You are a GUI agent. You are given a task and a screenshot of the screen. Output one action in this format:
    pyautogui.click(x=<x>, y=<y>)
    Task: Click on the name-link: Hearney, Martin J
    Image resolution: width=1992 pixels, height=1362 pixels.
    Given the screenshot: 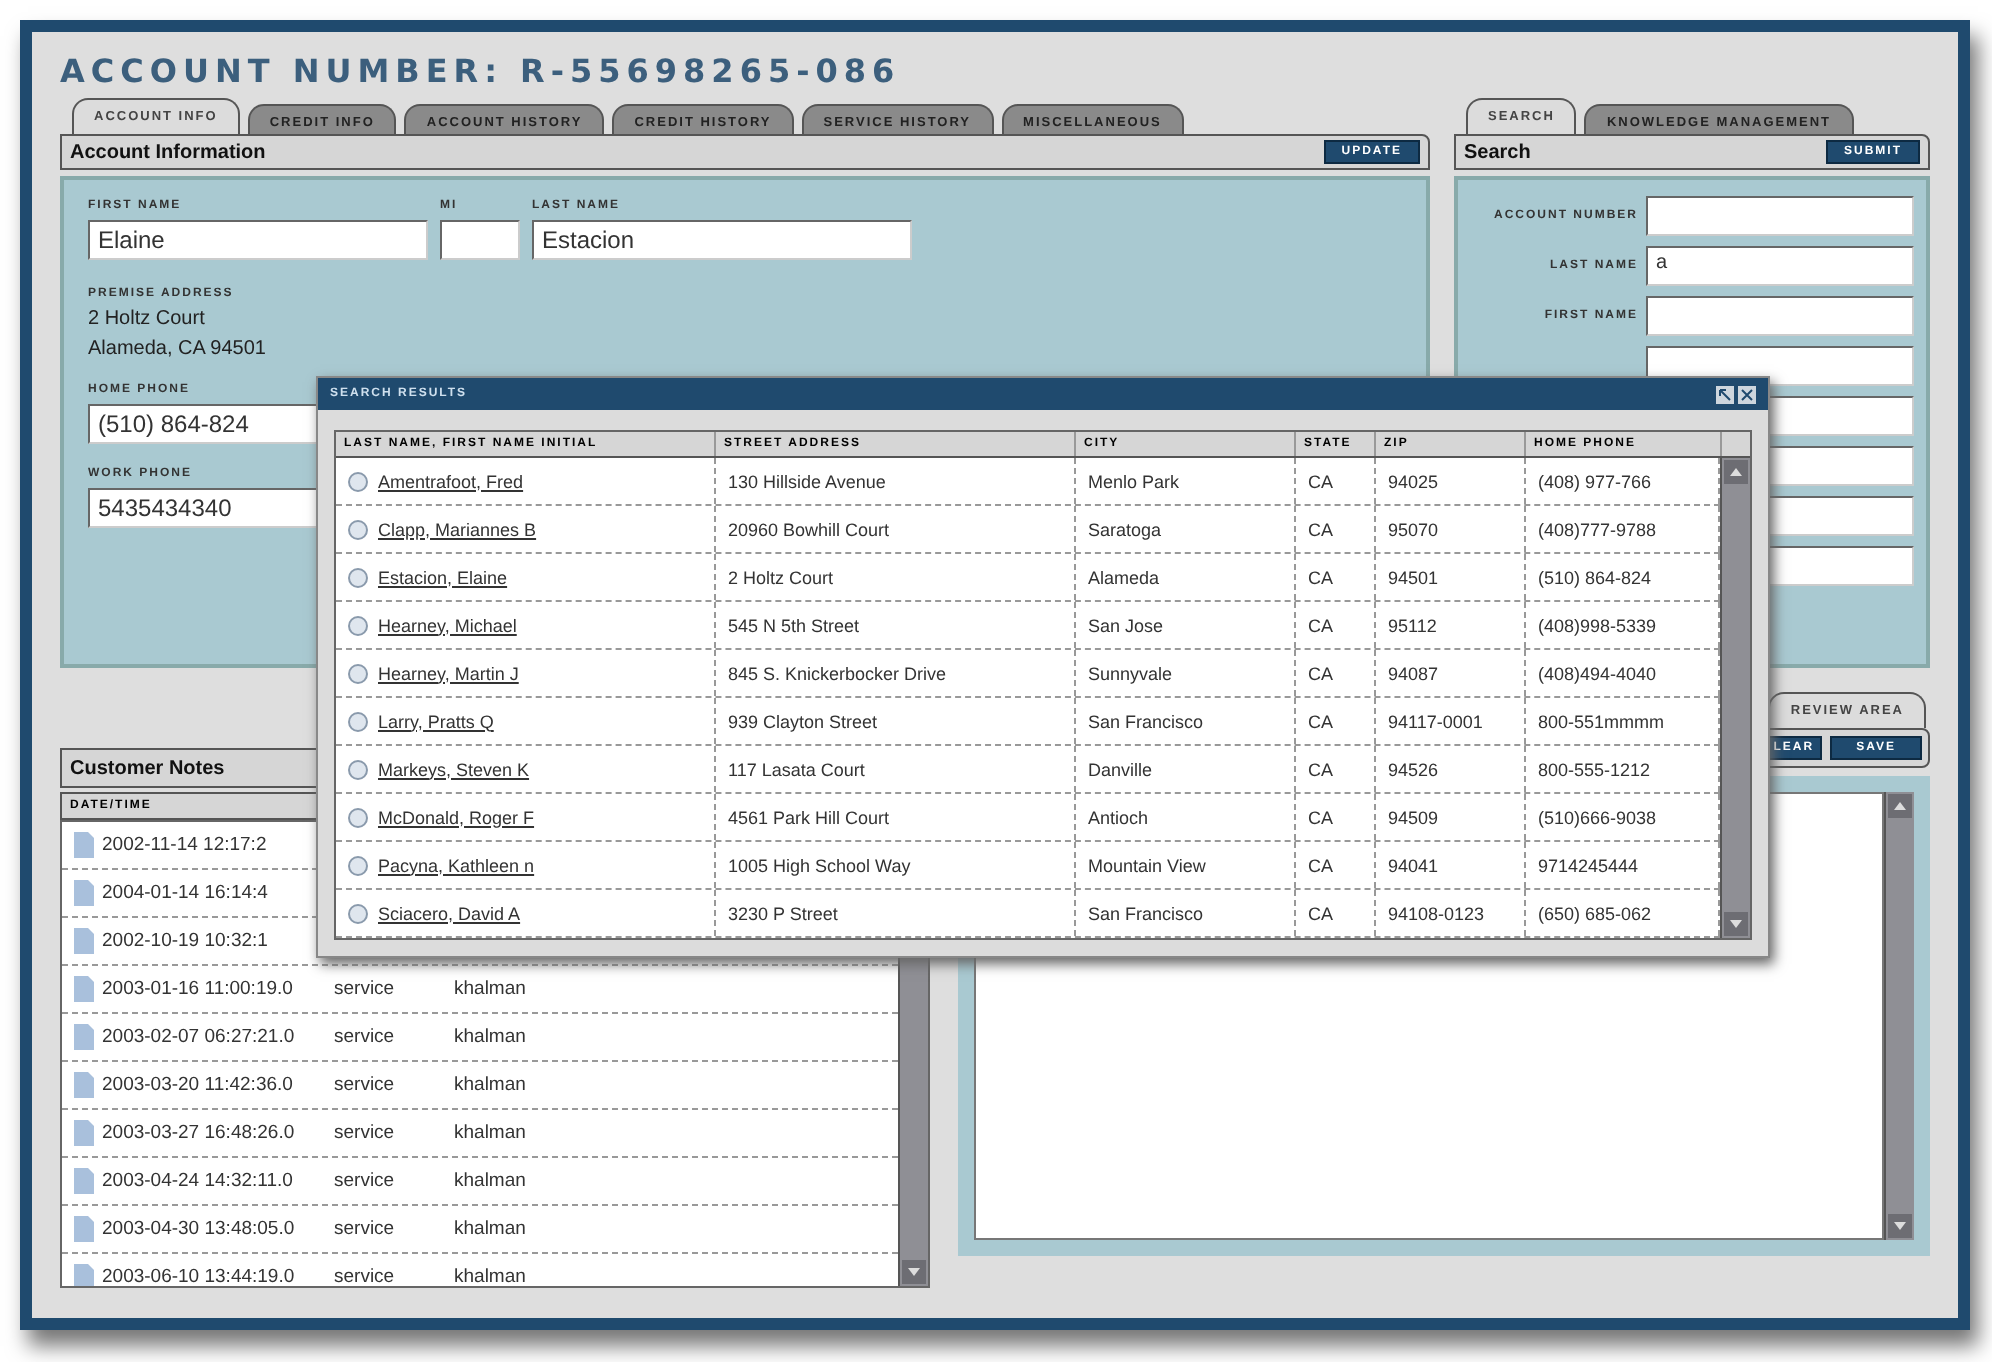 What is the action you would take?
    pyautogui.click(x=448, y=673)
    